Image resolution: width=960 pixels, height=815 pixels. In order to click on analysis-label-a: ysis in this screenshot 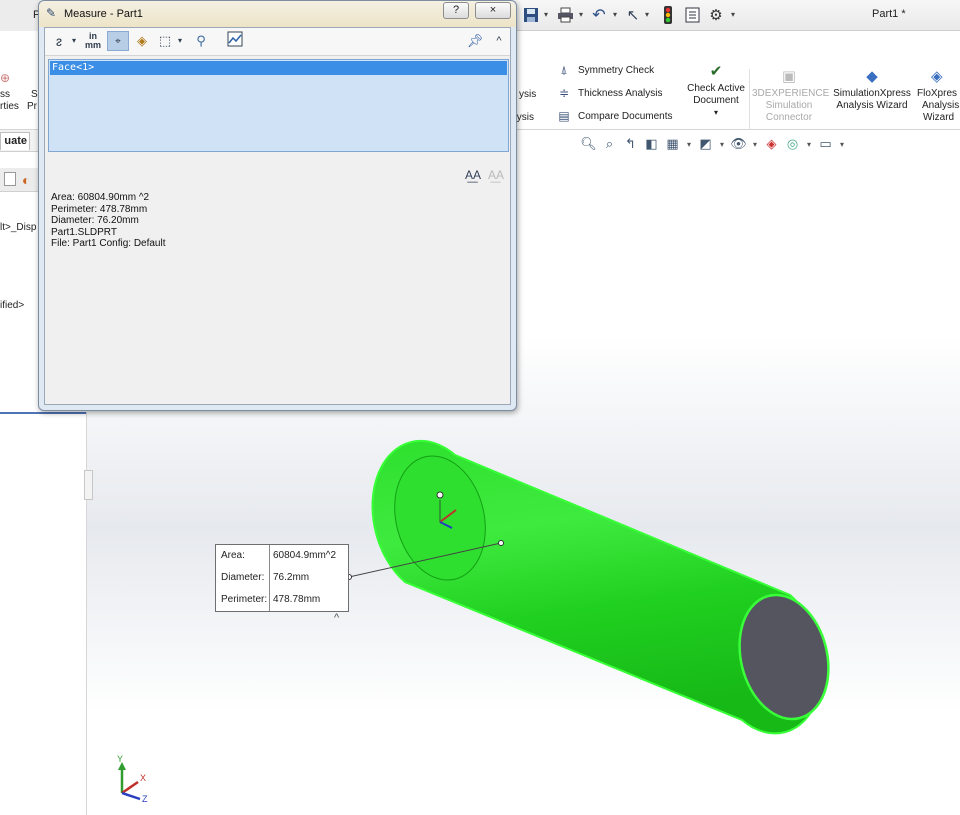, I will do `click(527, 94)`.